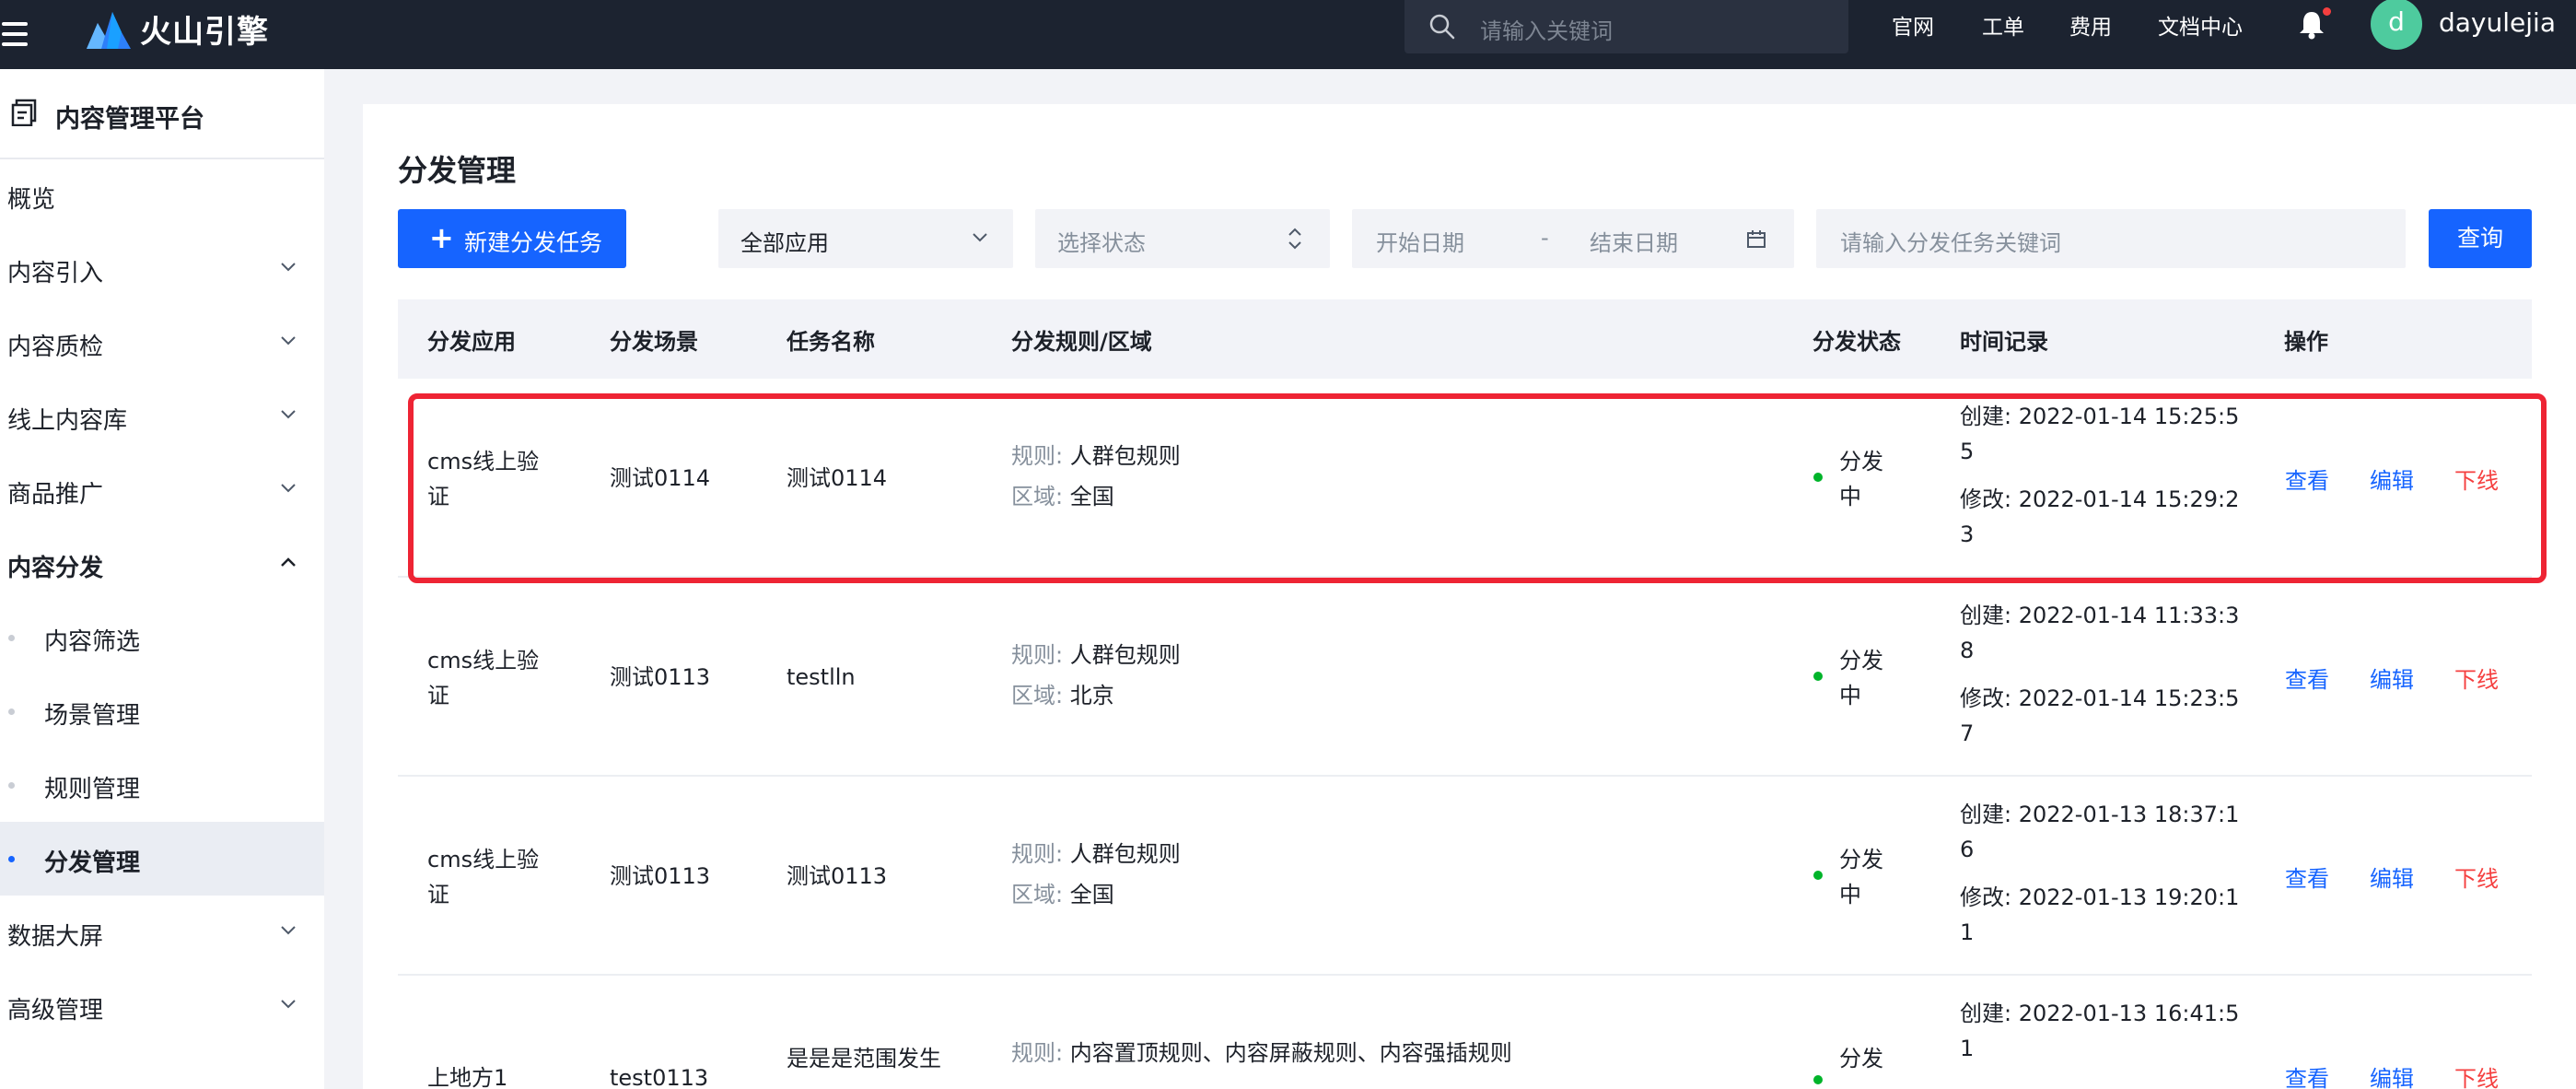 The height and width of the screenshot is (1089, 2576). Describe the element at coordinates (31, 200) in the screenshot. I see `sidebar-item-label: 概览` at that location.